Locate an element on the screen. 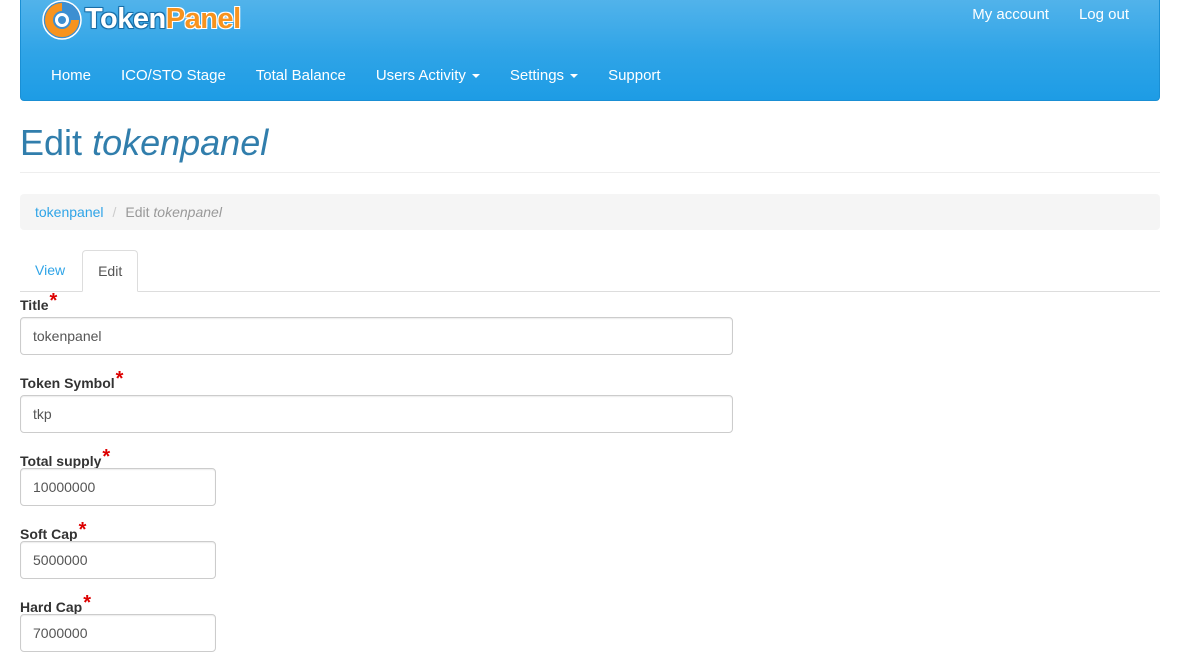 The width and height of the screenshot is (1189, 652). token-symbol-label: Token Symbol* is located at coordinates (72, 381).